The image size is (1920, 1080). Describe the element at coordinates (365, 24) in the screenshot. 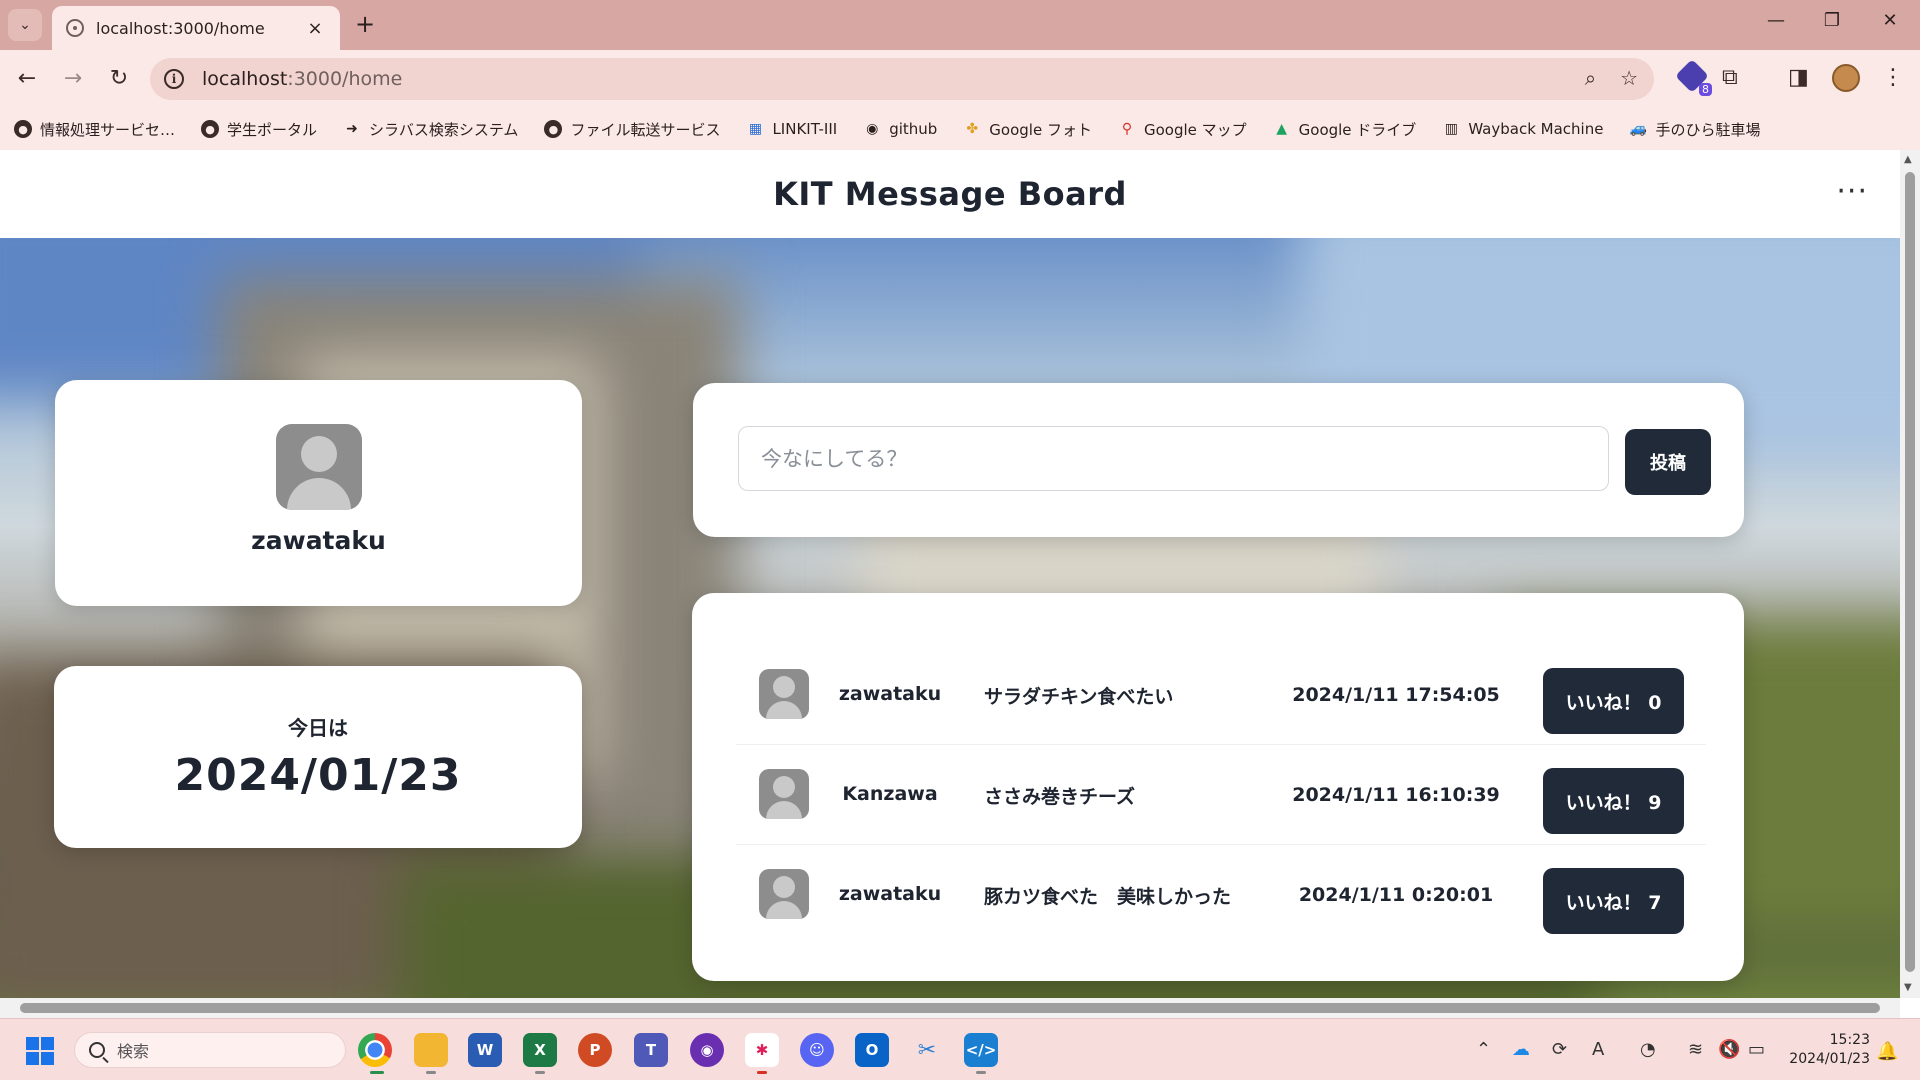

I see `new-tab-button: +` at that location.